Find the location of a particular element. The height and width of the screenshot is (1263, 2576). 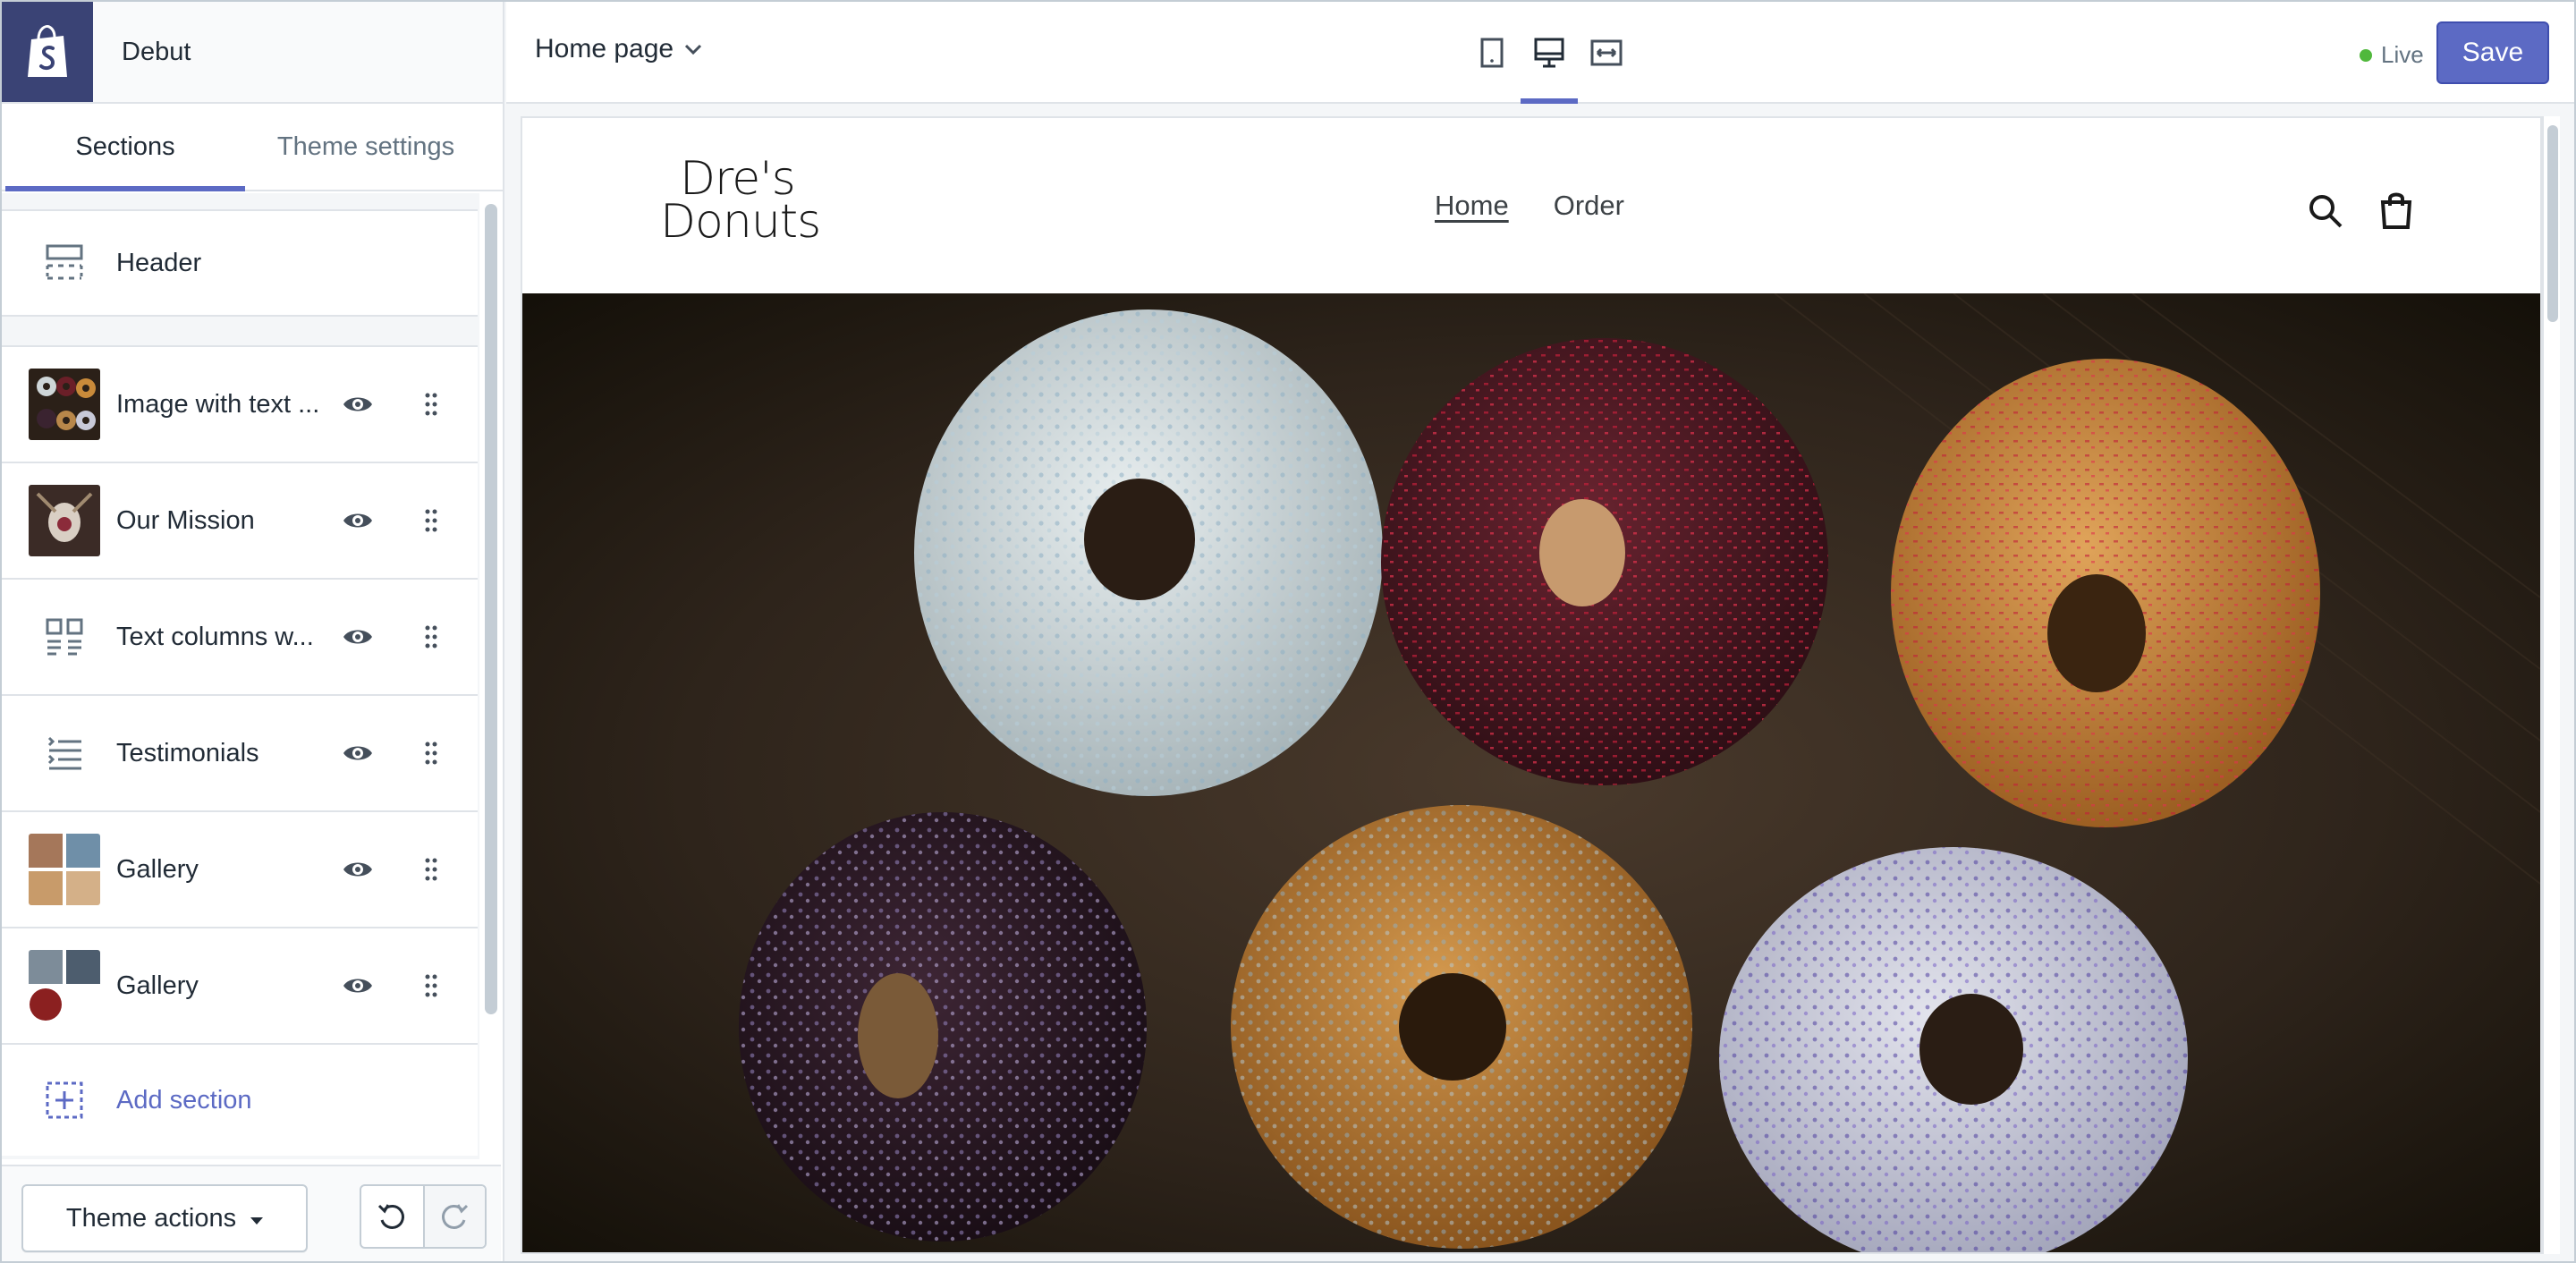

sidebar-item-testimonials: Testimonials is located at coordinates (240, 754).